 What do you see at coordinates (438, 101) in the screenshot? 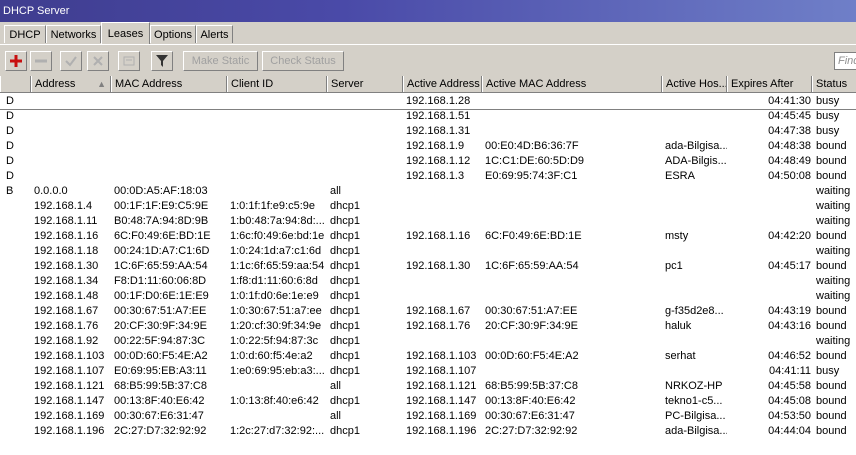
I see `cell-active-address: 192.168.1.28` at bounding box center [438, 101].